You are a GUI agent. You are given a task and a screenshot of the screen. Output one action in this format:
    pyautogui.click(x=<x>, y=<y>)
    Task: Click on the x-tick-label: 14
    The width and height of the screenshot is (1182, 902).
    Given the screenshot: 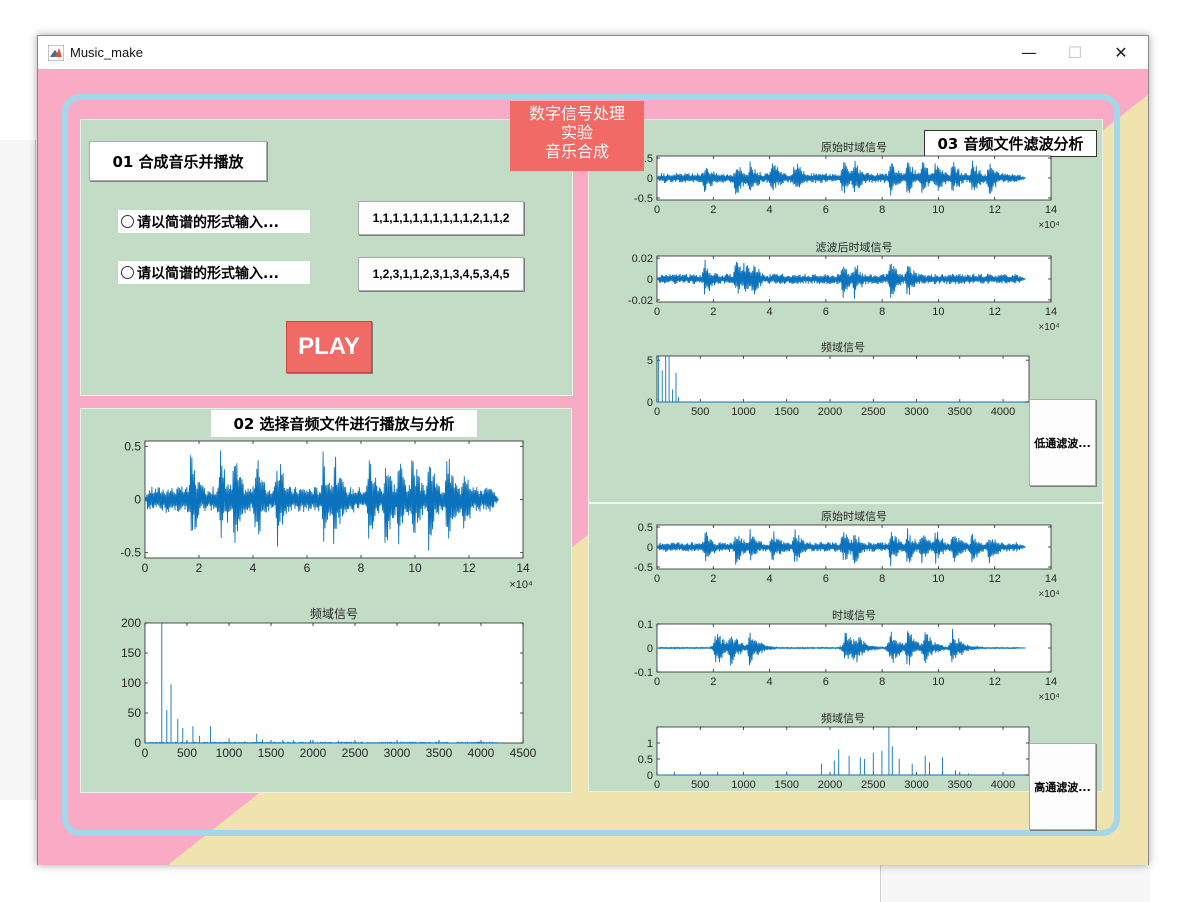 What is the action you would take?
    pyautogui.click(x=1051, y=682)
    